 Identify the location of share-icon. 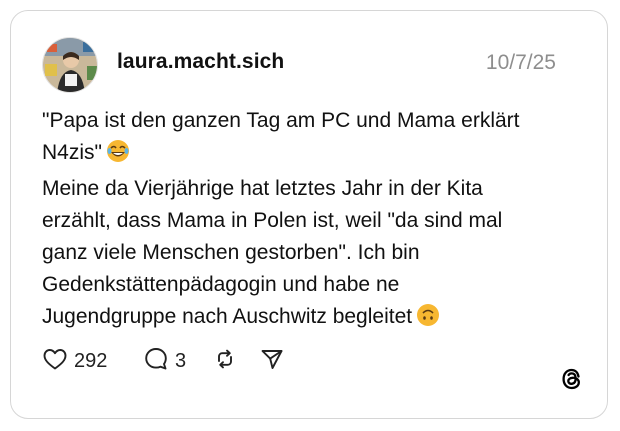
(272, 361).